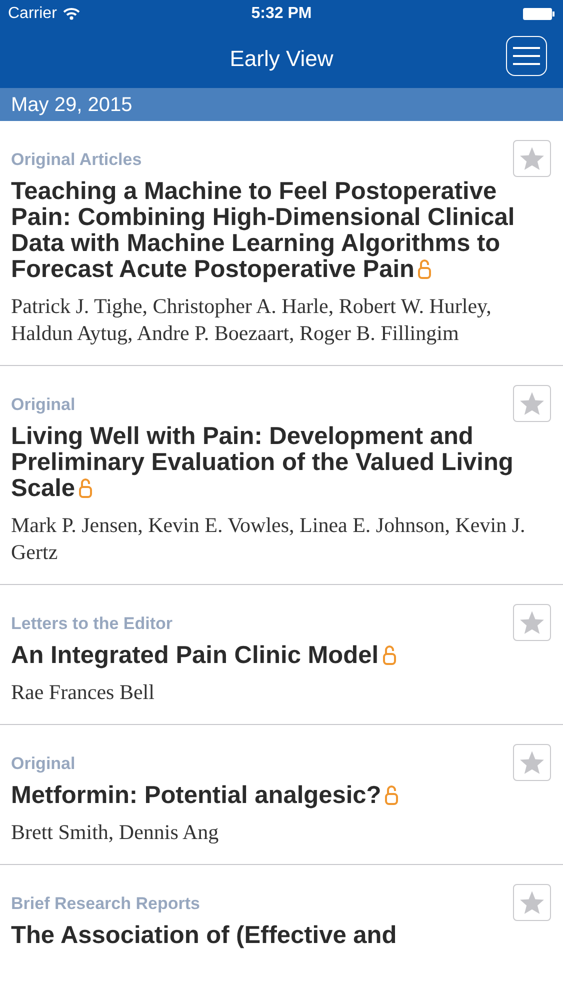 This screenshot has width=563, height=1000. I want to click on wifi-icon, so click(71, 14).